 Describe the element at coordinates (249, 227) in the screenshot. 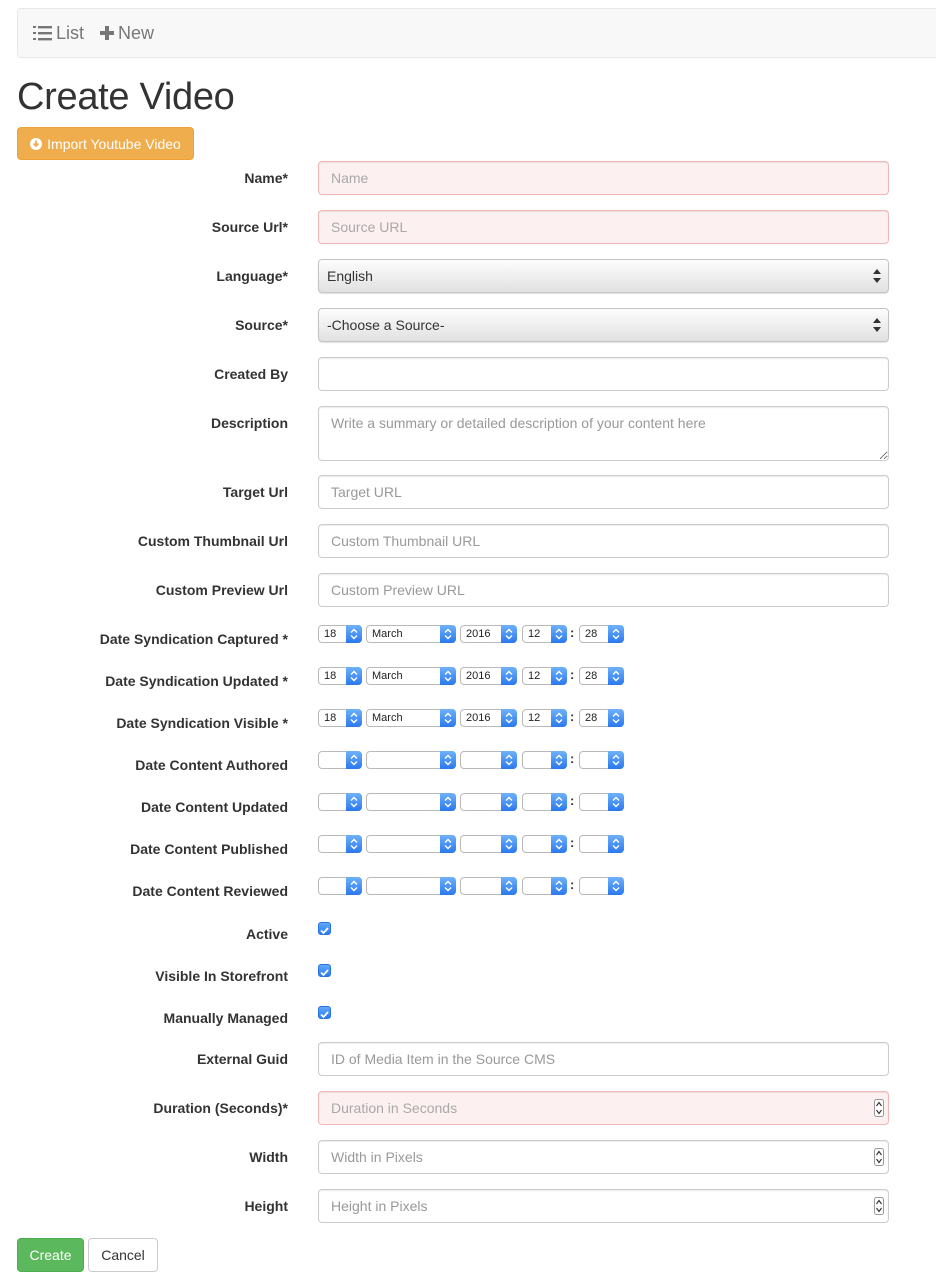

I see `source-url-label: Source Url*` at that location.